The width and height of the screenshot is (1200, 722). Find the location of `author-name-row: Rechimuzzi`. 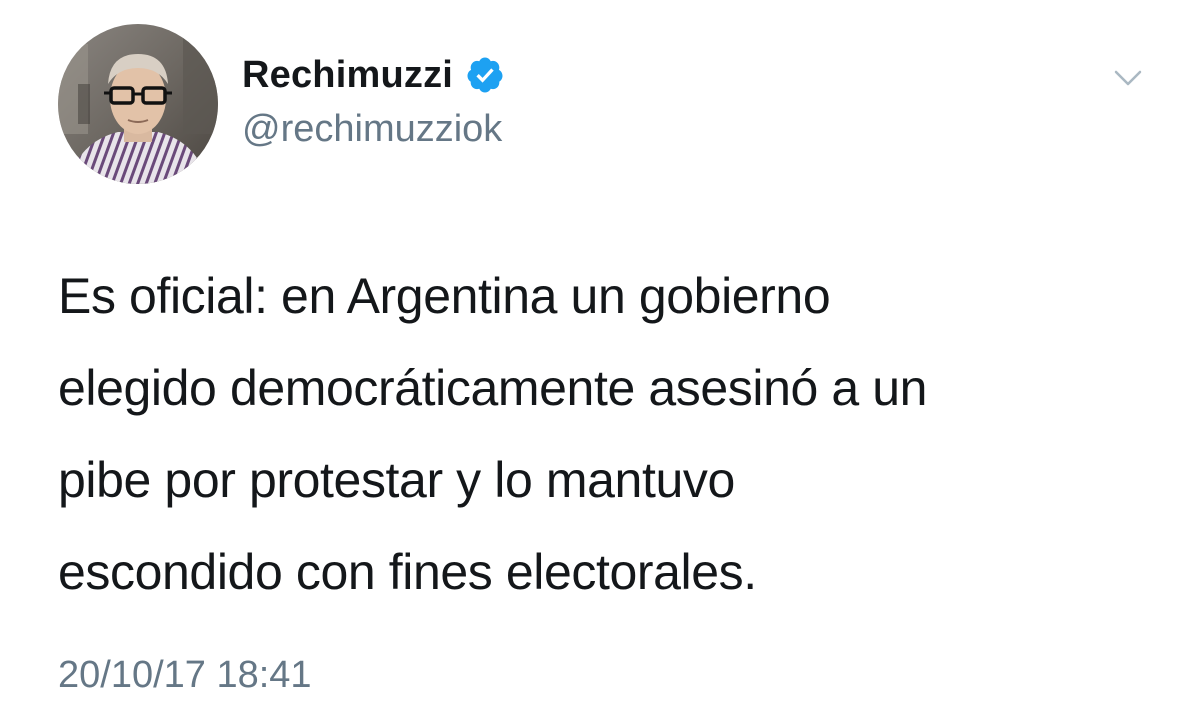

author-name-row: Rechimuzzi is located at coordinates (373, 75).